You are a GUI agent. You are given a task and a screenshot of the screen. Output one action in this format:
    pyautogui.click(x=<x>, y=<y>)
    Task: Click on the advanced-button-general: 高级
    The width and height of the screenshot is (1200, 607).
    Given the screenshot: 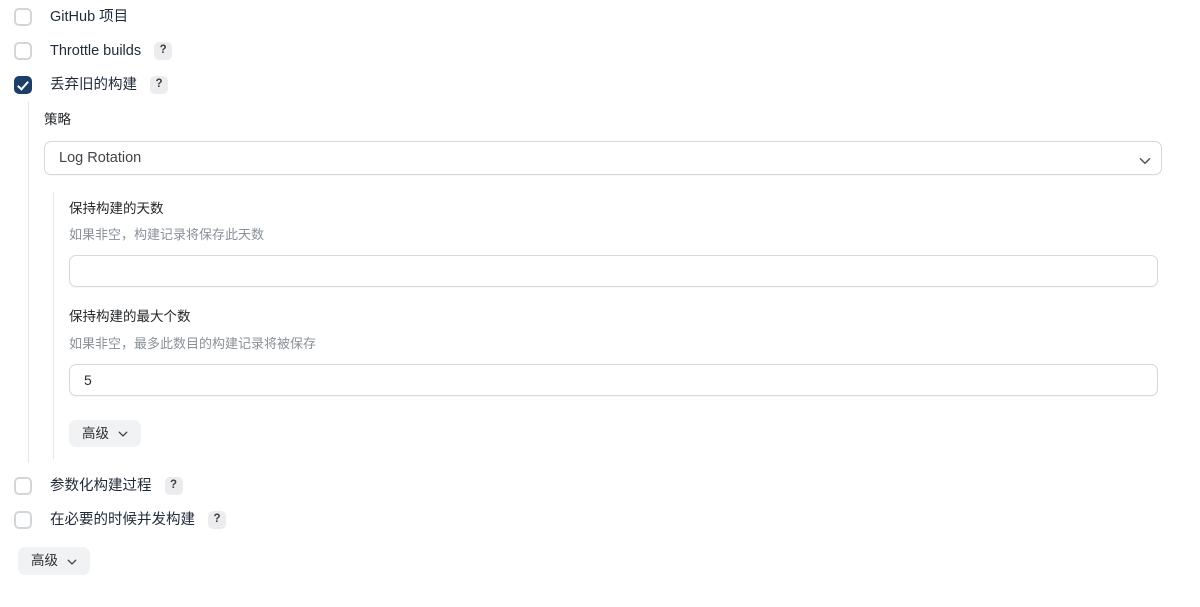 What is the action you would take?
    pyautogui.click(x=54, y=561)
    